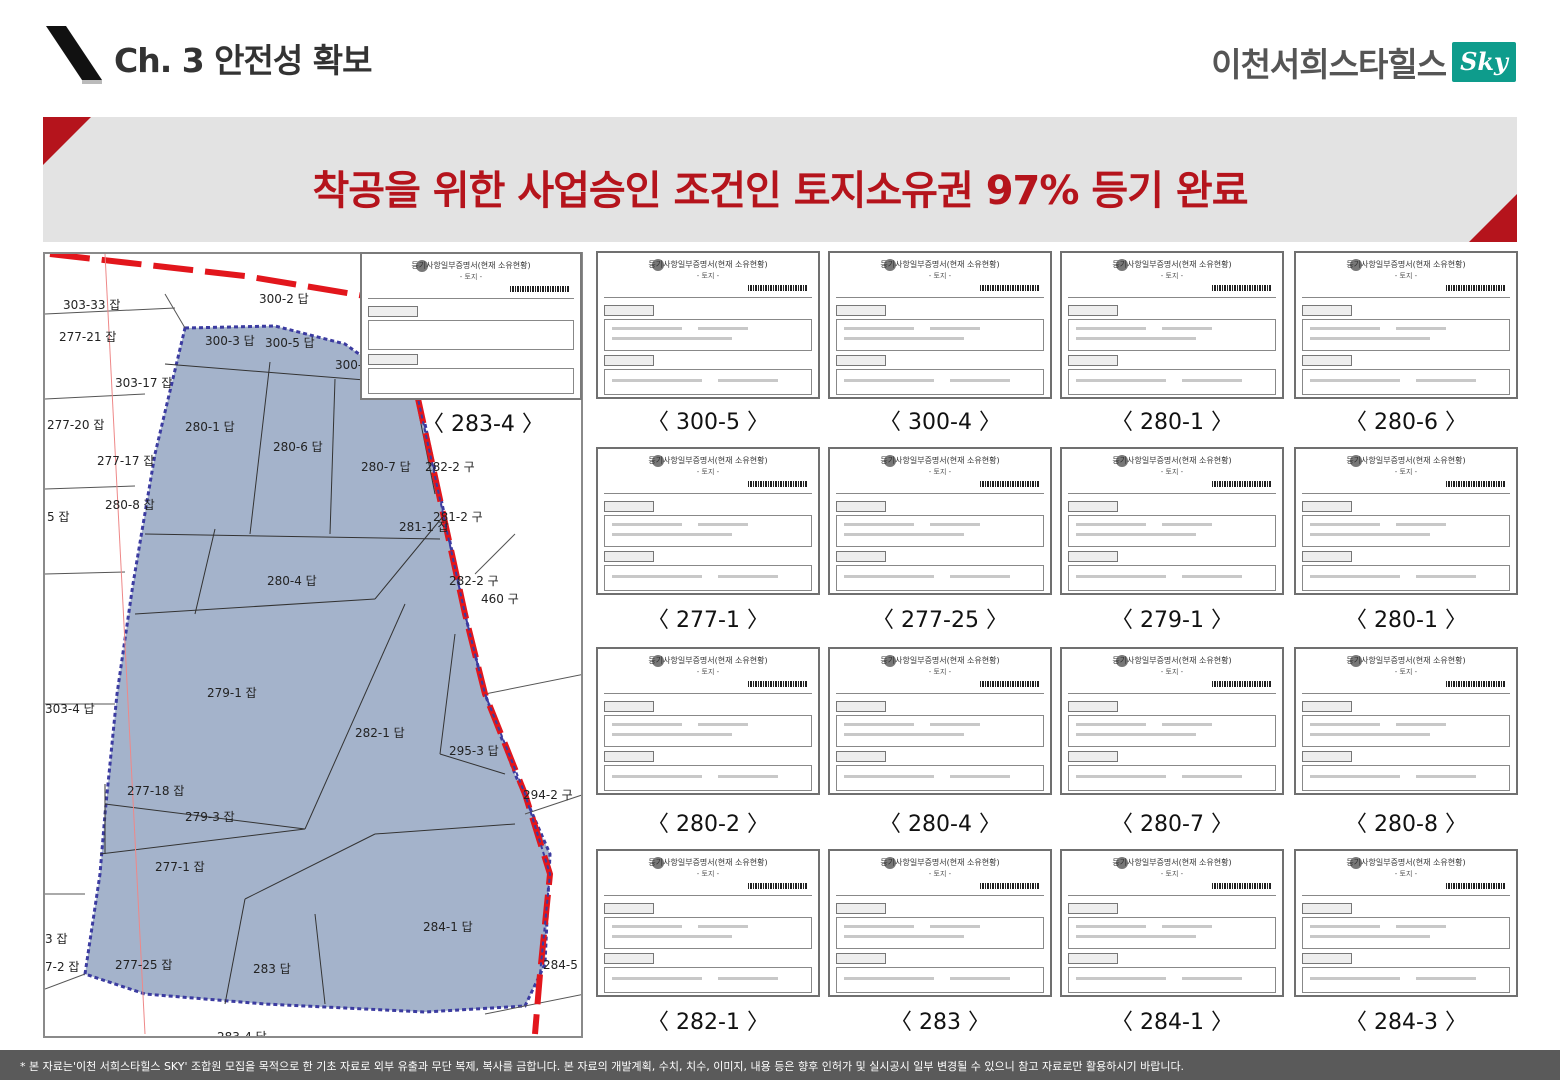 The height and width of the screenshot is (1080, 1560). Describe the element at coordinates (58, 517) in the screenshot. I see `map-label: 5 잡` at that location.